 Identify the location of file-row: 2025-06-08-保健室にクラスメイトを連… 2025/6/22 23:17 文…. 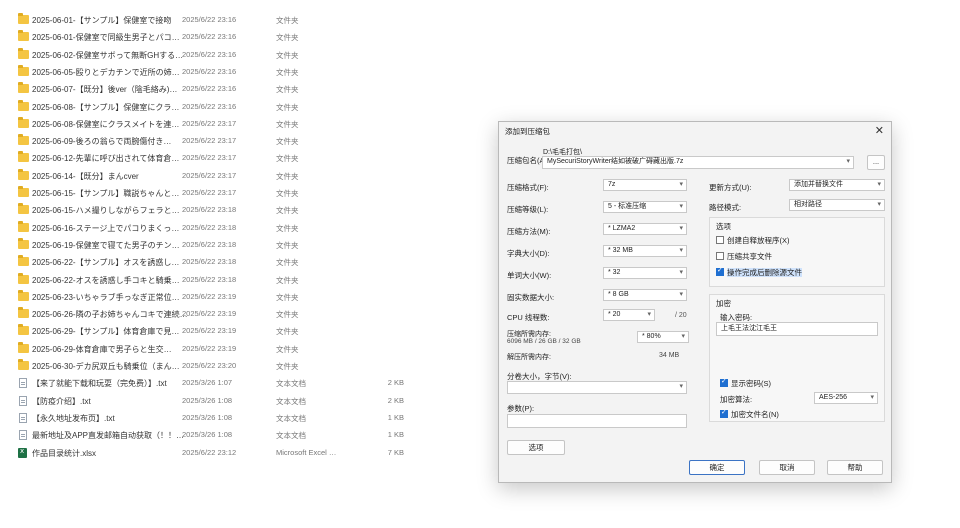
(224, 124).